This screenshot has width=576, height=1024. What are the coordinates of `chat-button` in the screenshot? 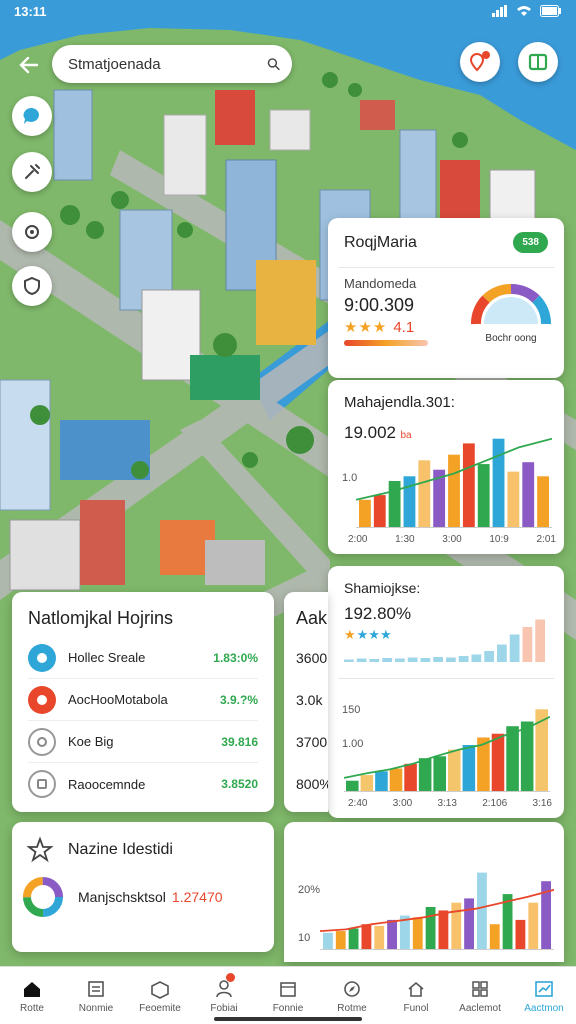 It's located at (32, 116).